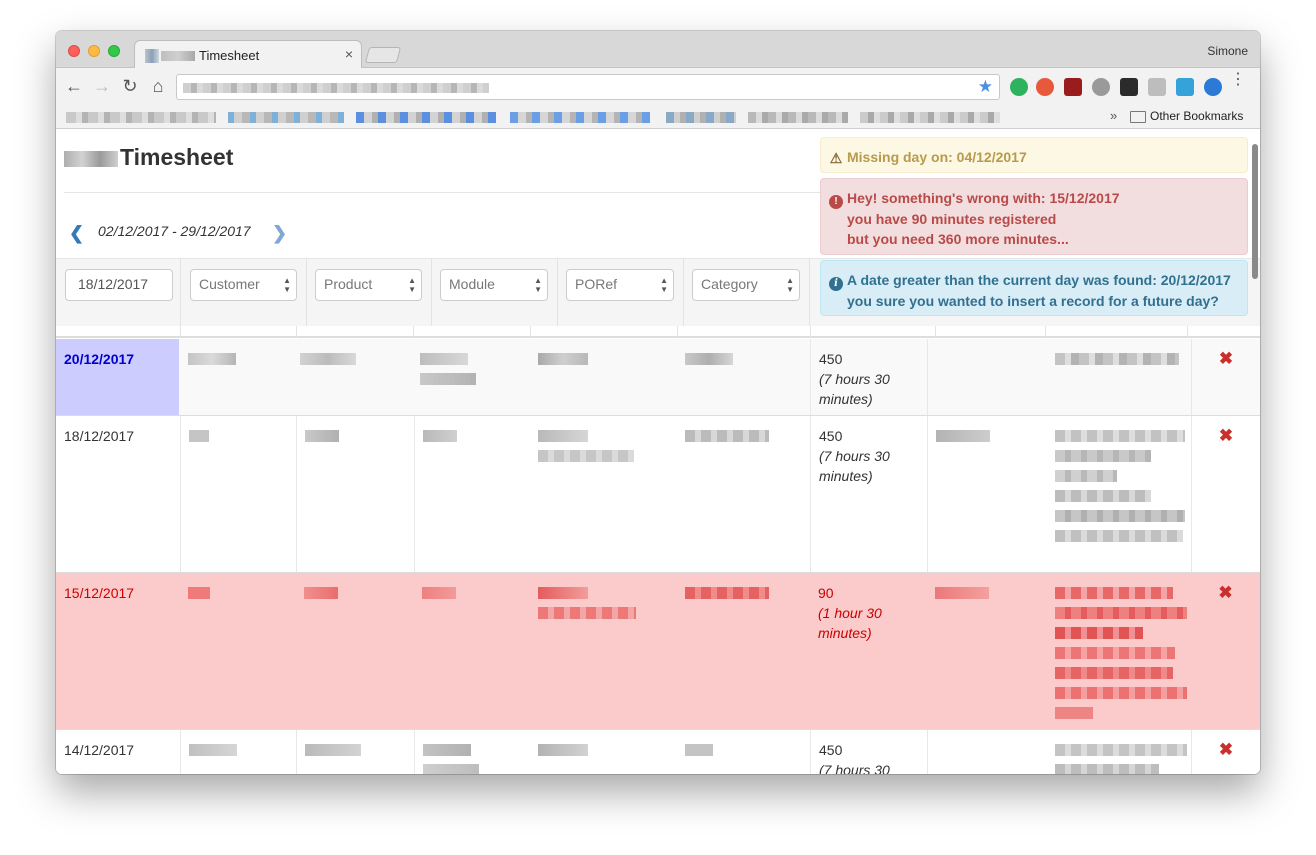 This screenshot has width=1316, height=855. What do you see at coordinates (279, 233) in the screenshot?
I see `next-range-icon: ❯` at bounding box center [279, 233].